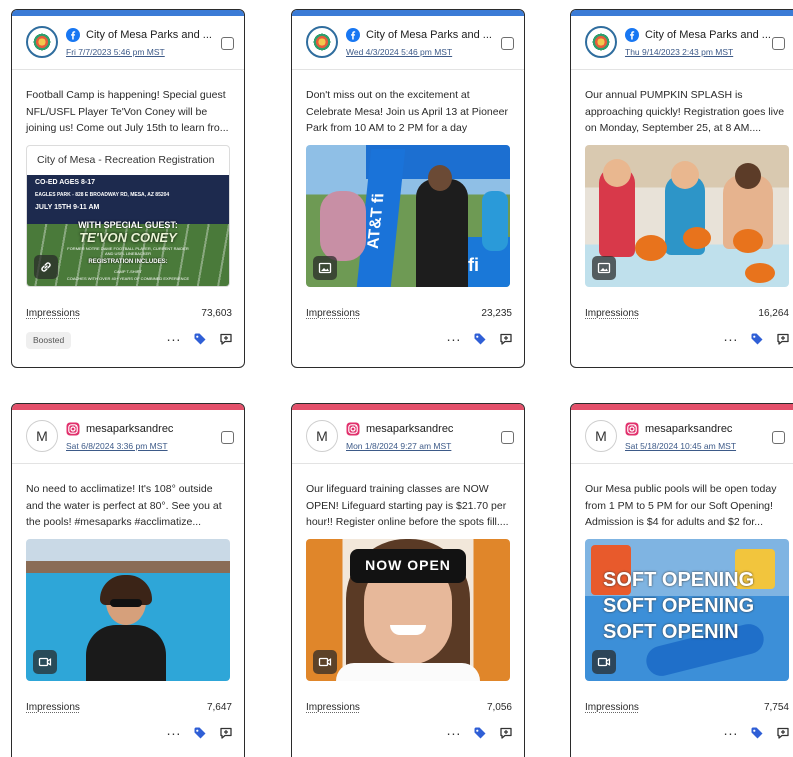 Image resolution: width=793 pixels, height=757 pixels. Describe the element at coordinates (399, 52) in the screenshot. I see `post-date-link: Wed 4/3/2024 5:46 pm MST` at that location.